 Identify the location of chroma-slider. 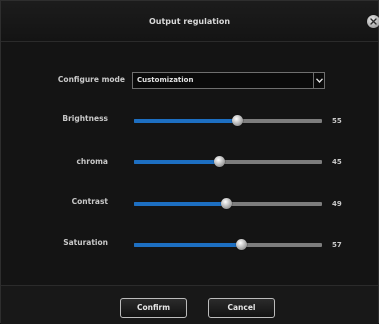
(228, 162).